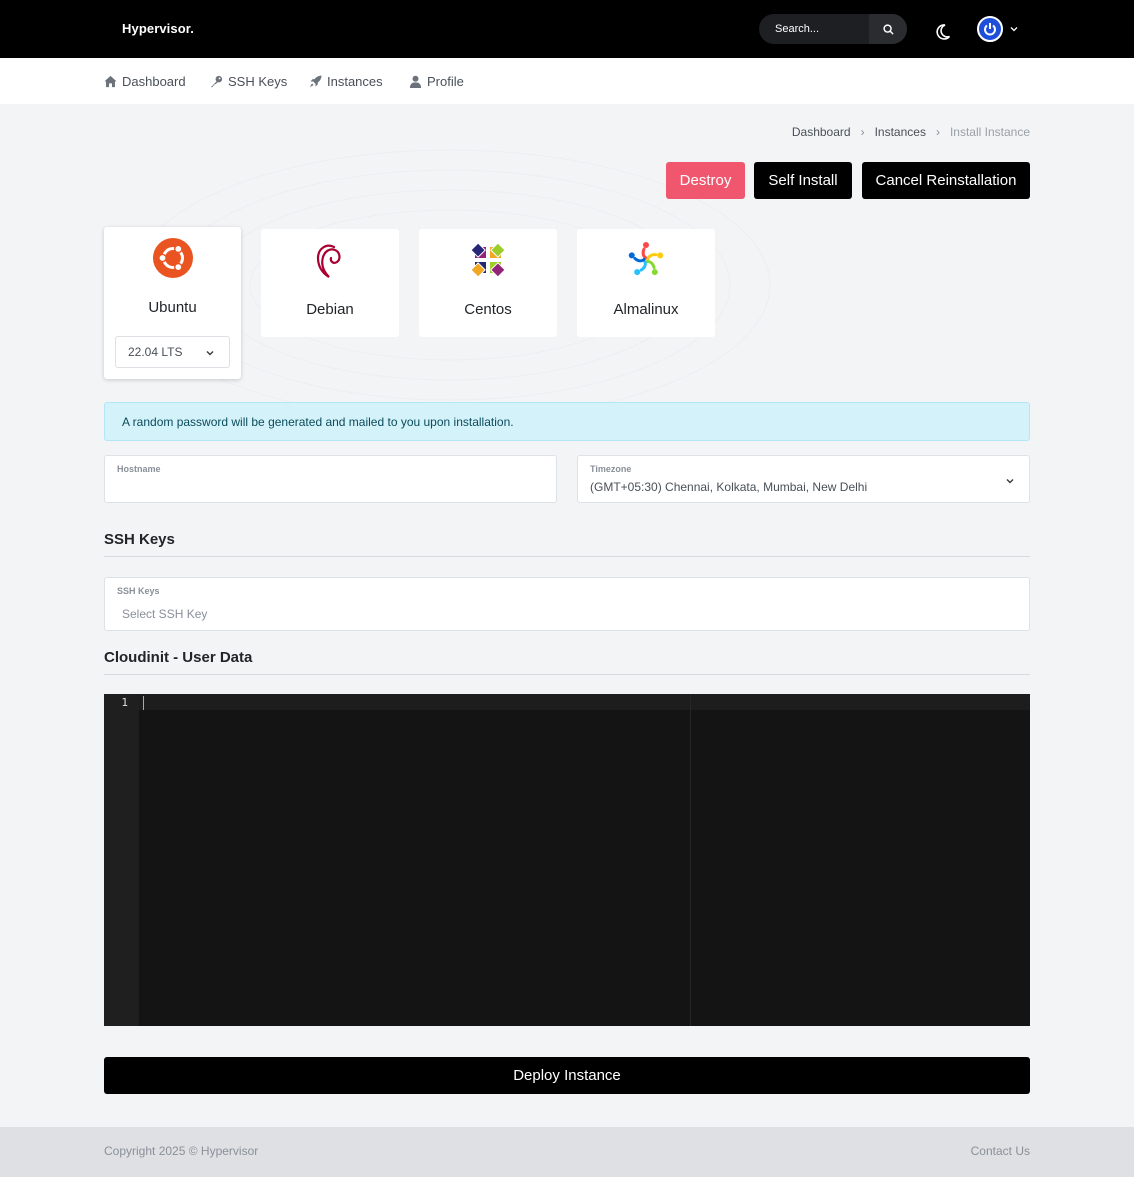  I want to click on os-card-debian: Debian, so click(330, 283).